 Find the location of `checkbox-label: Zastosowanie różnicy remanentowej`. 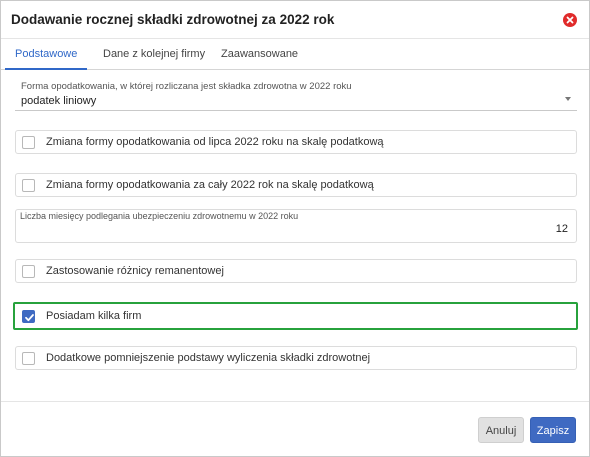

checkbox-label: Zastosowanie różnicy remanentowej is located at coordinates (135, 271).